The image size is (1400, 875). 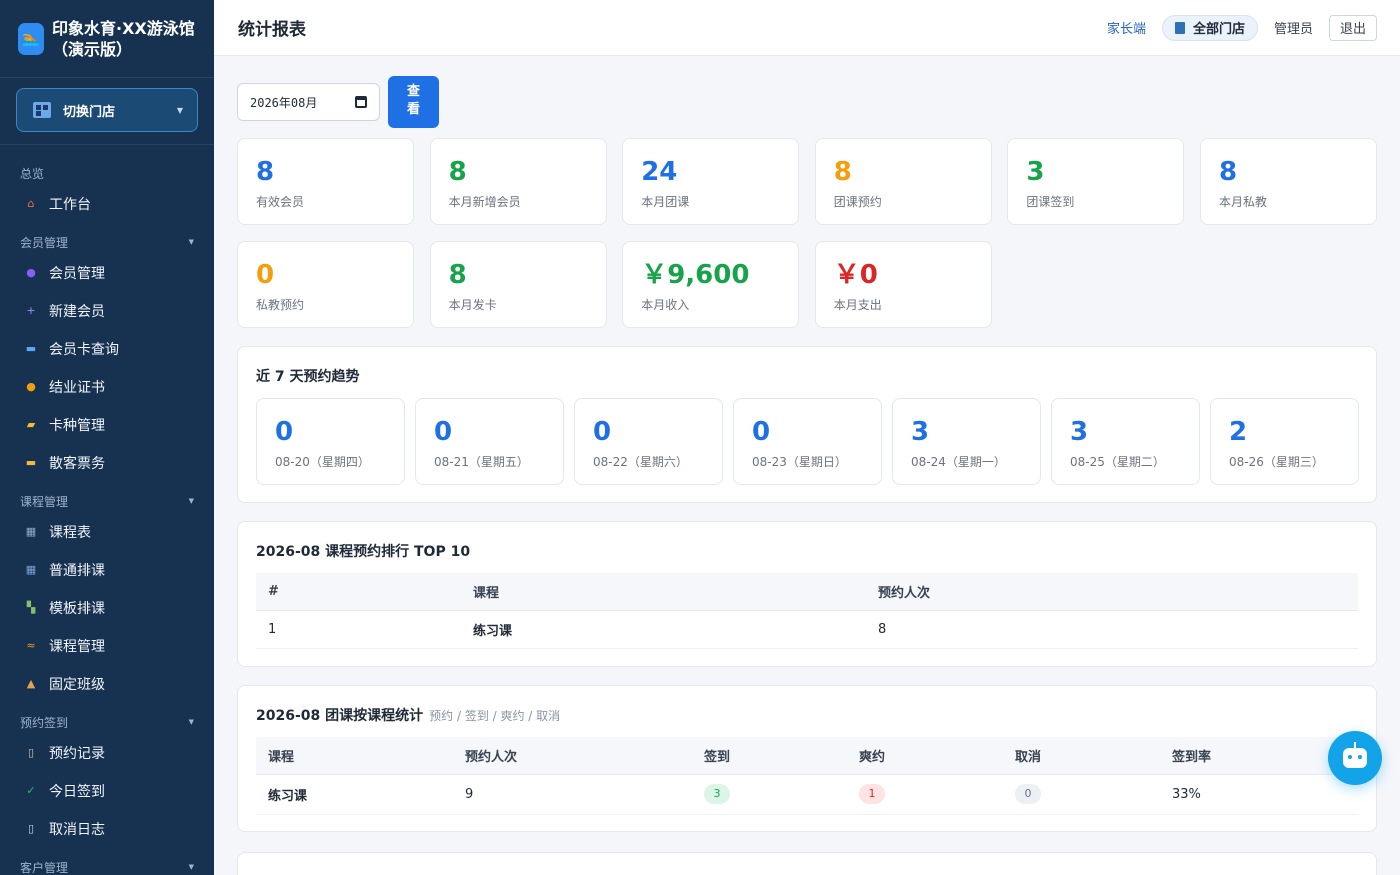 I want to click on ranking-table: # 课程 预约人次 1 练习课 8, so click(x=807, y=611).